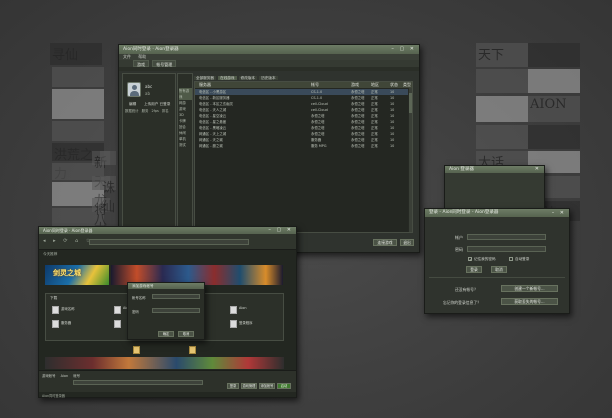 The width and height of the screenshot is (612, 418). I want to click on launch-button: 启动, so click(284, 386).